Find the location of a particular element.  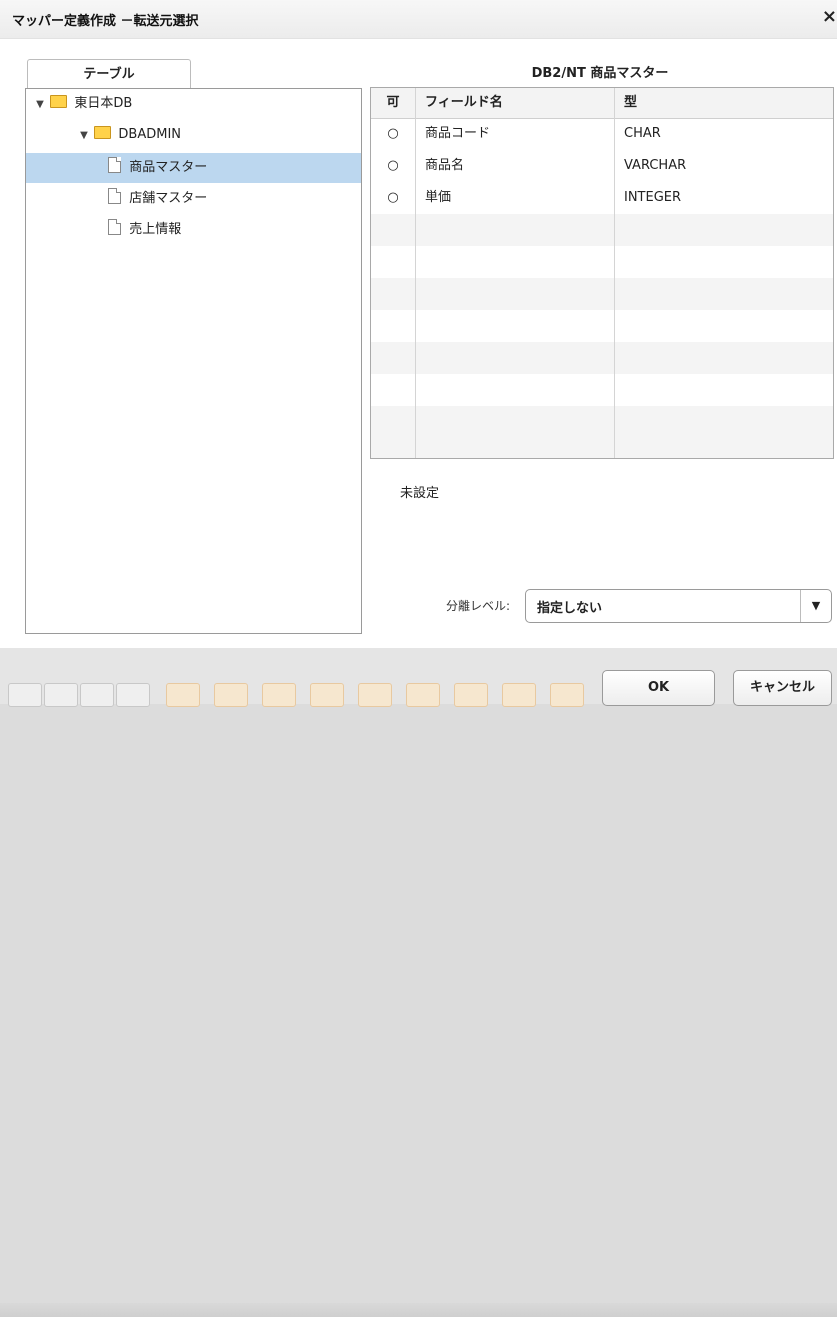

type-cell: VARCHAR is located at coordinates (655, 165).